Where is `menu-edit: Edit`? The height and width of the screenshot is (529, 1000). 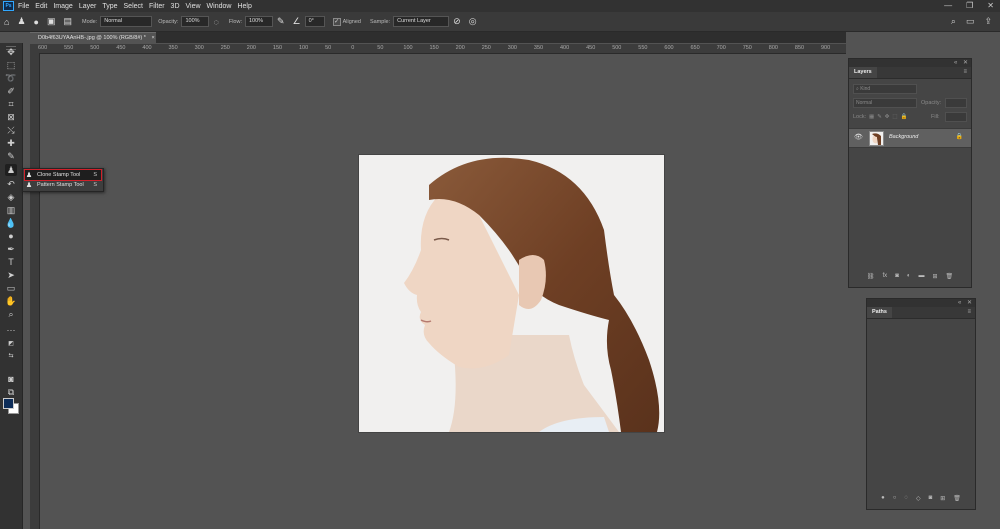
menu-edit: Edit is located at coordinates (41, 6).